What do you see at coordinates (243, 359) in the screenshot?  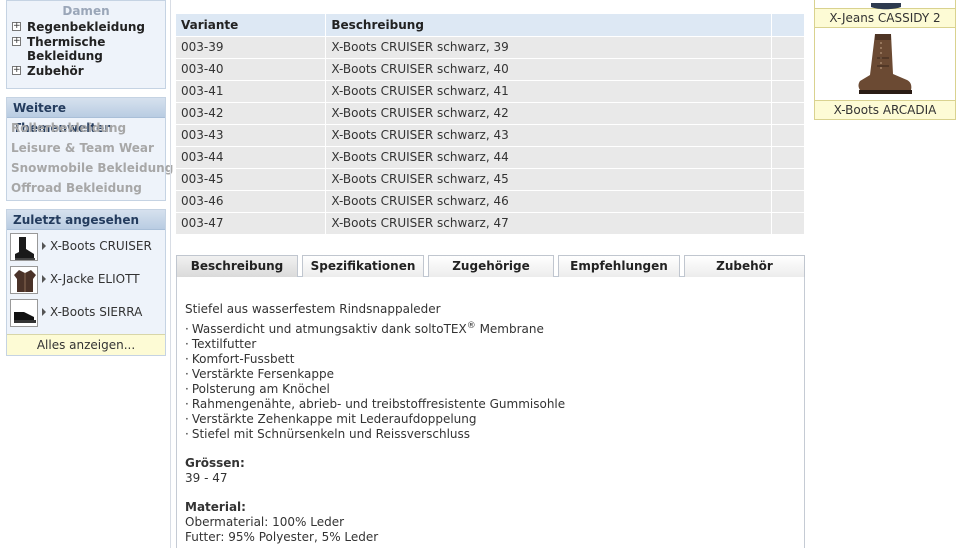 I see `feature-text: Komfort-Fussbett` at bounding box center [243, 359].